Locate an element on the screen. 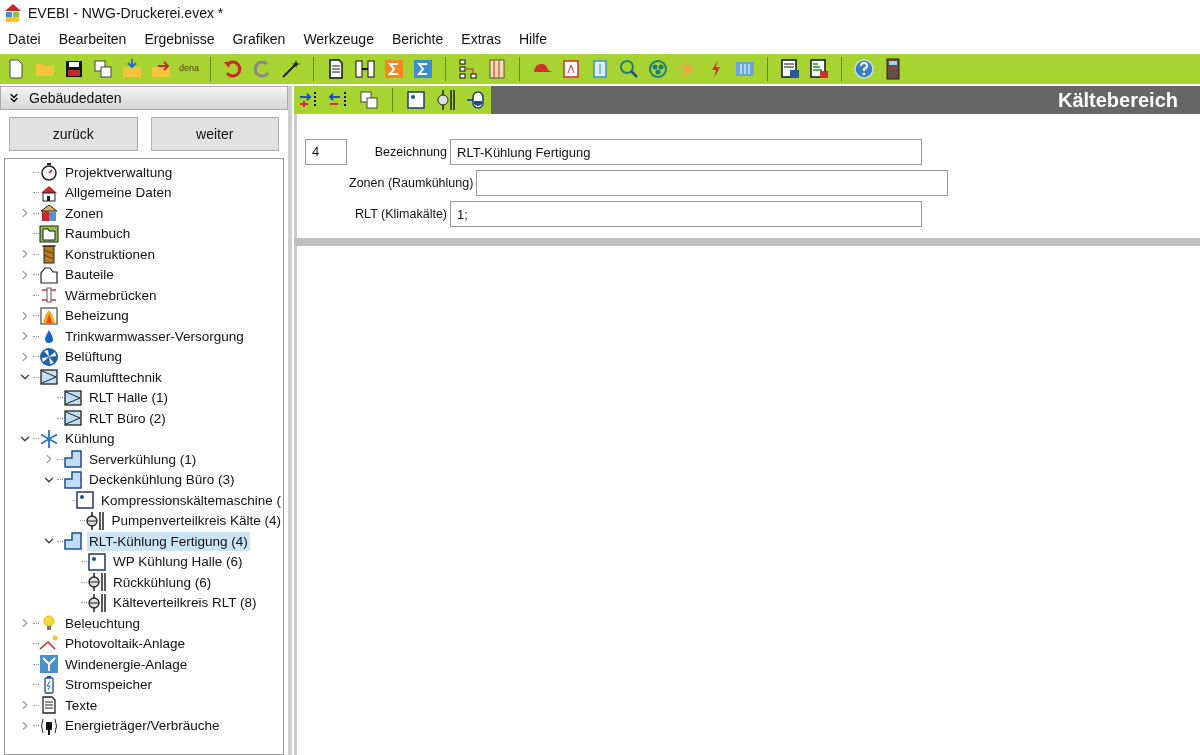 The image size is (1200, 755). stopwatch-icon is located at coordinates (49, 172).